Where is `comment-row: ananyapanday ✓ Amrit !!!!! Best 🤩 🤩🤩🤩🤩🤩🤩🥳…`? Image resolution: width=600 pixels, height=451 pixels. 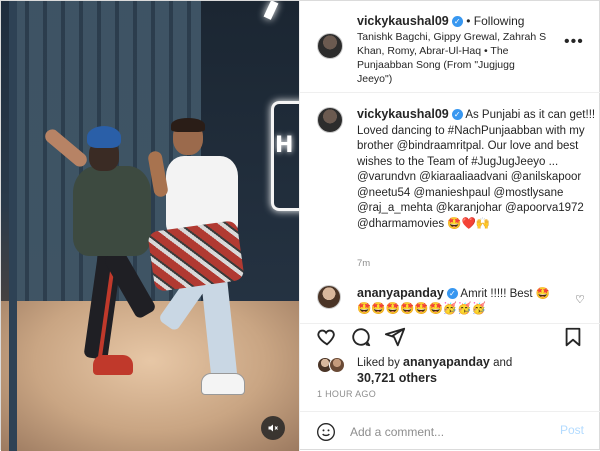 comment-row: ananyapanday ✓ Amrit !!!!! Best 🤩 🤩🤩🤩🤩🤩🤩🥳… is located at coordinates (450, 303).